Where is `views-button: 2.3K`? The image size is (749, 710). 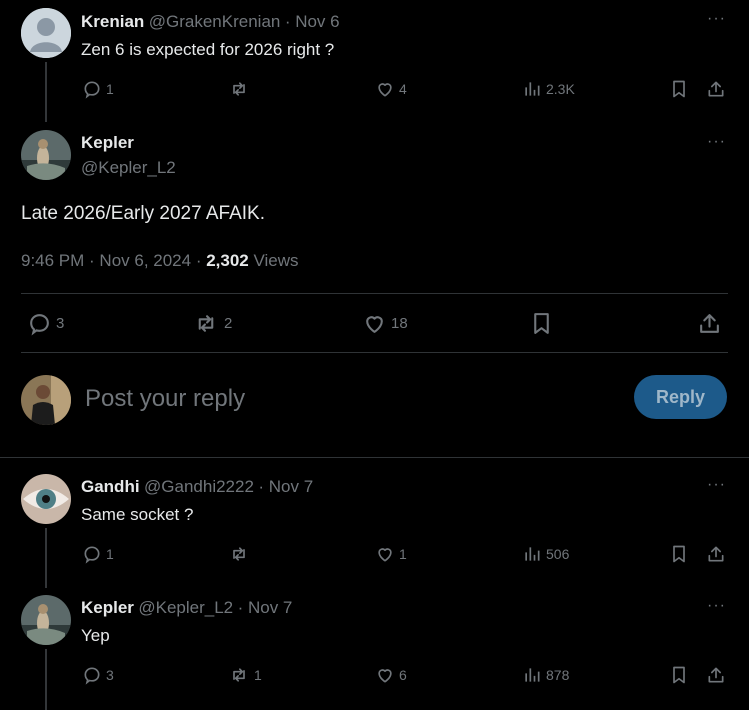
views-button: 2.3K is located at coordinates (548, 89).